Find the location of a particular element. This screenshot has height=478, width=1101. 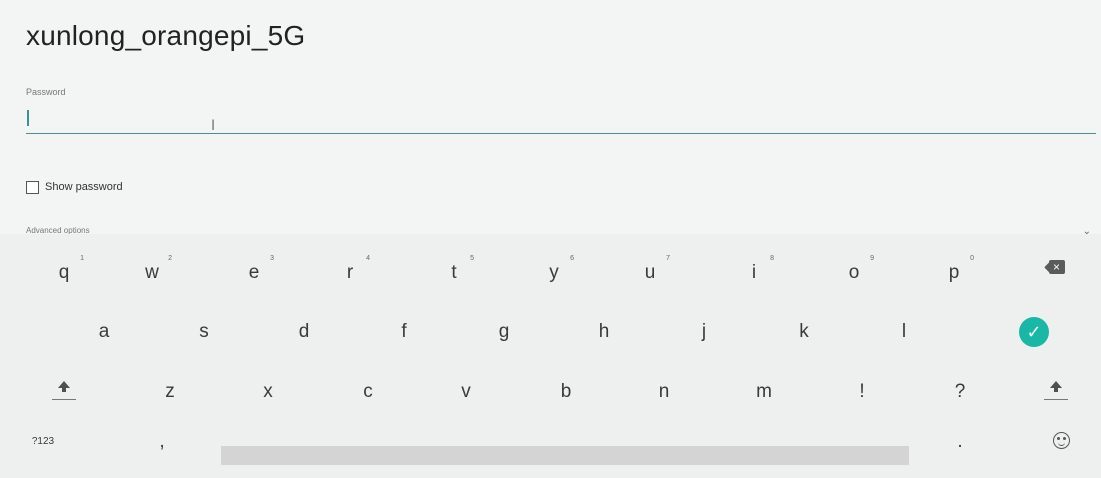

period-key: . is located at coordinates (960, 442).